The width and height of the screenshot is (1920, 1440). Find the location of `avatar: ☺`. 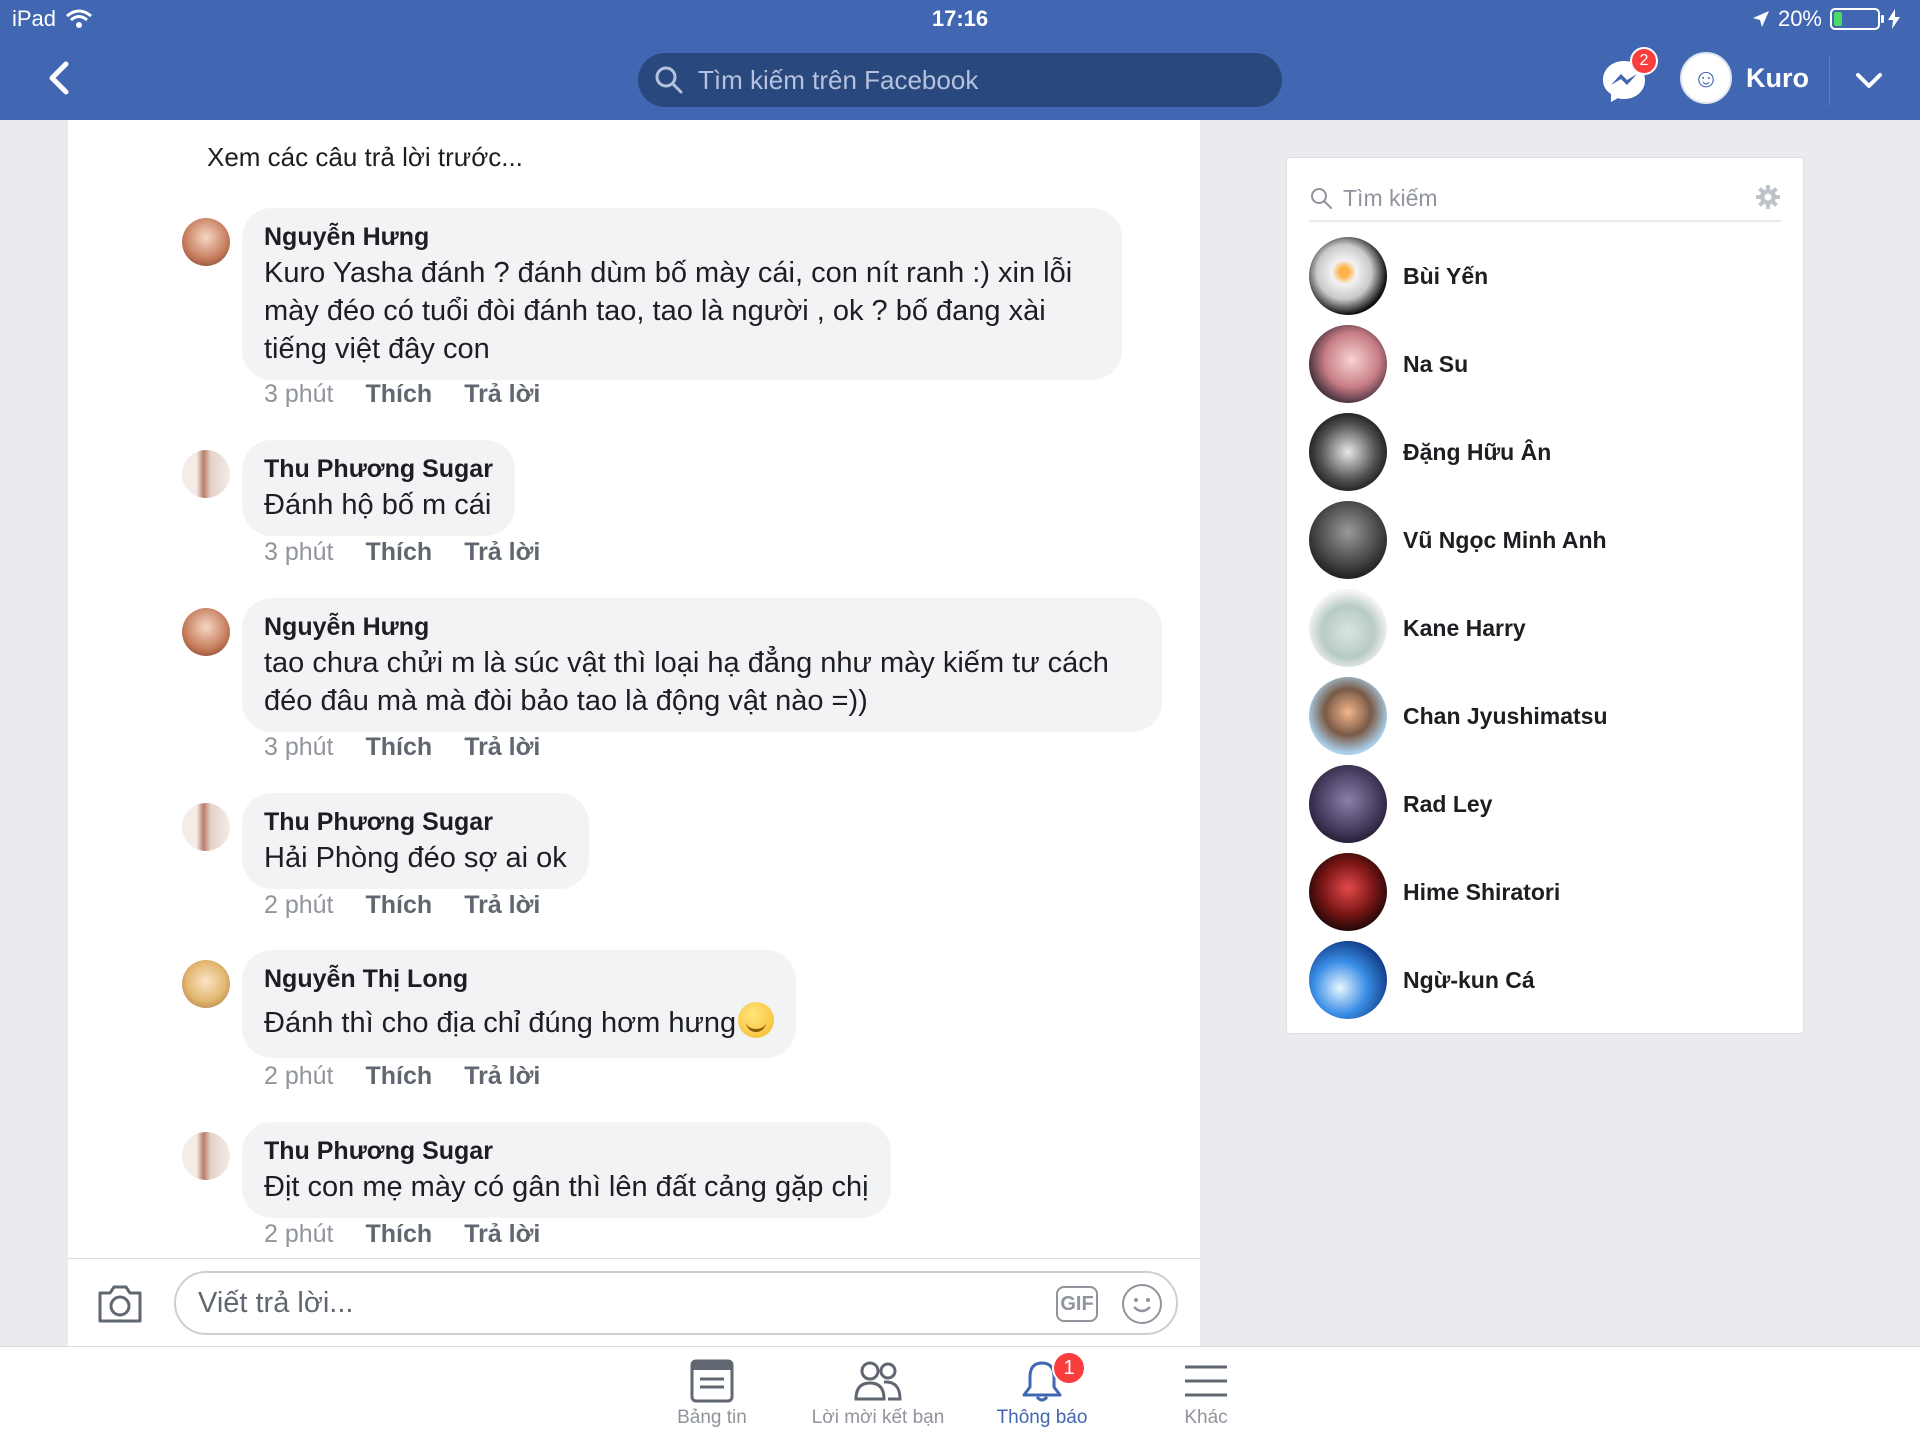

avatar: ☺ is located at coordinates (1706, 78).